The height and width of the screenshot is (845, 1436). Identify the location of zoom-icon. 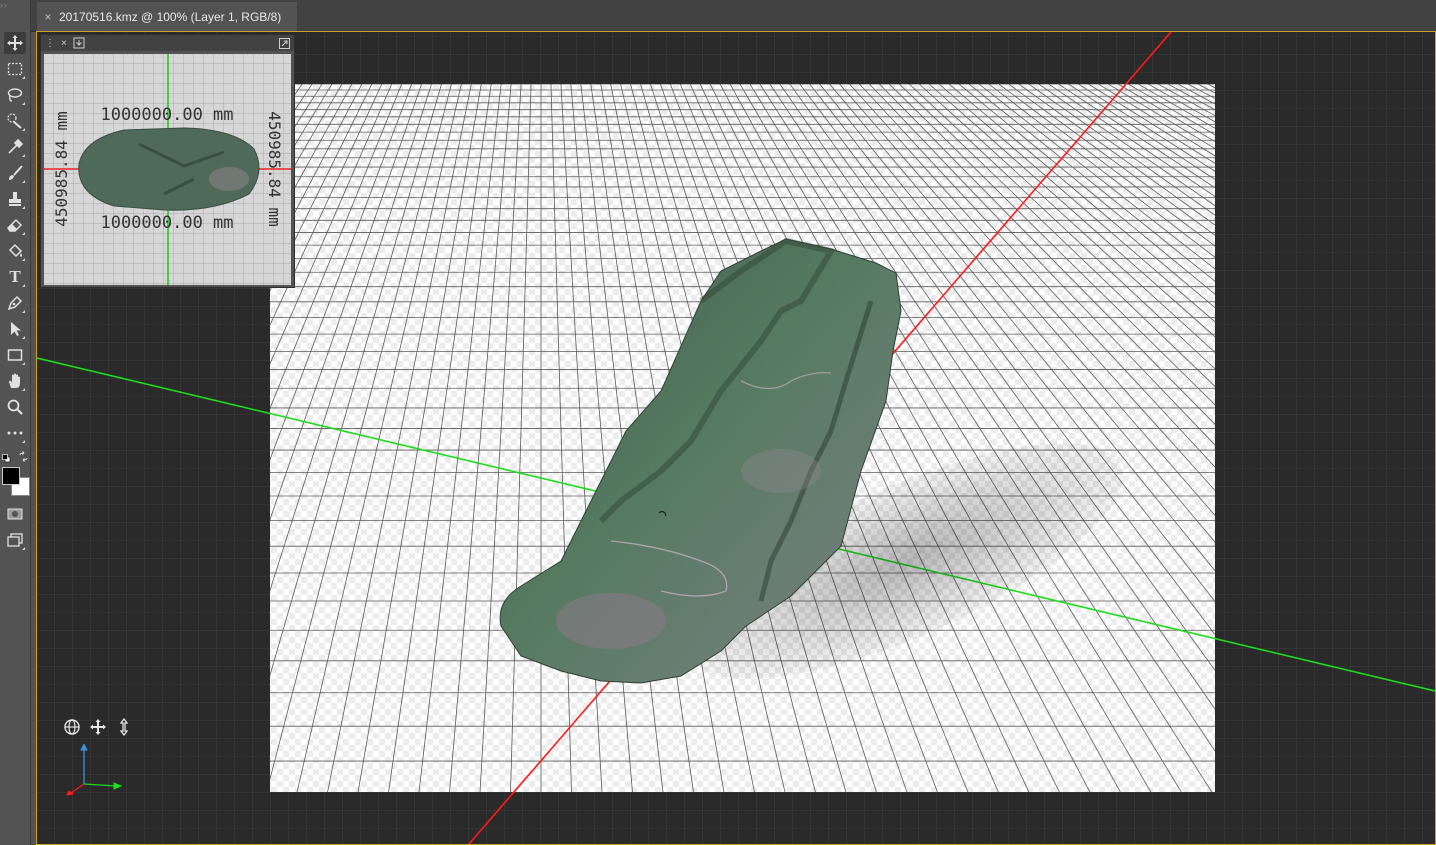
(15, 407).